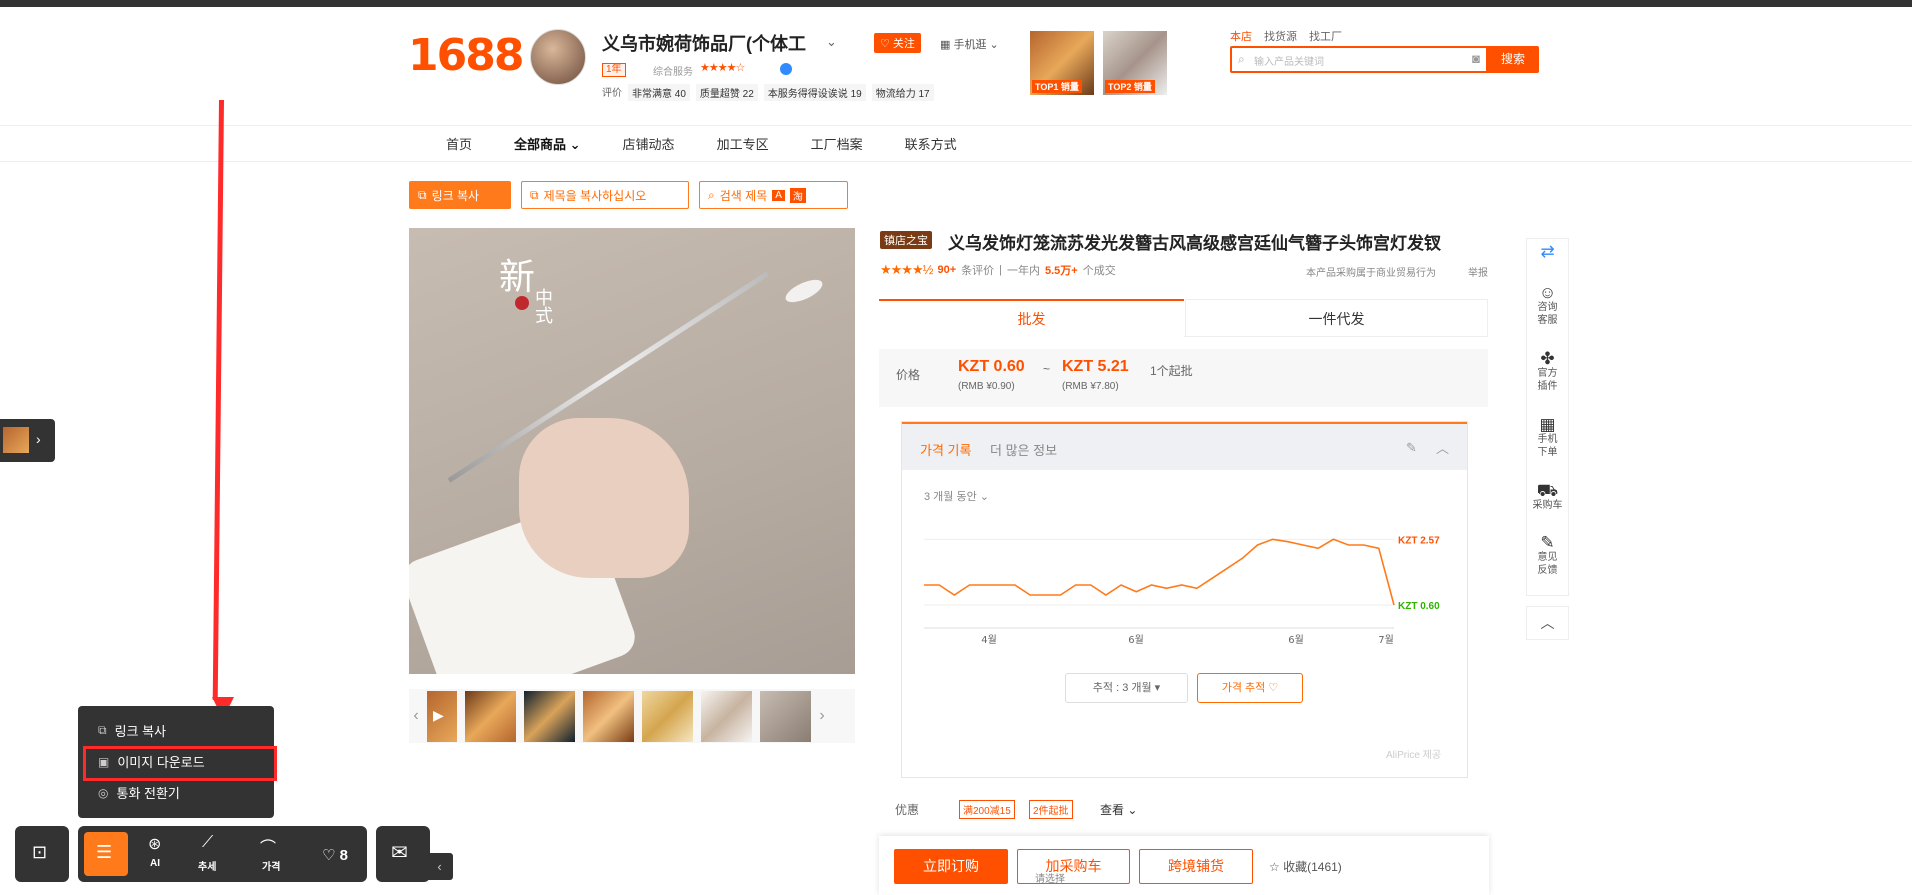  I want to click on coupon-badge: 2件起批, so click(1051, 809).